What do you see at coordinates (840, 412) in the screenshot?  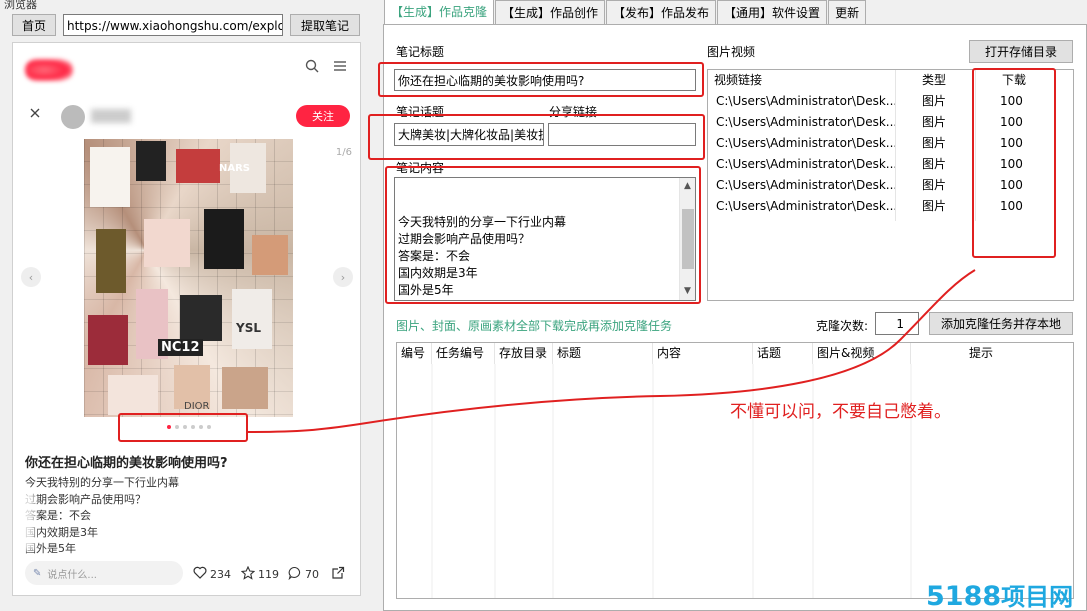 I see `annotation-text: 不懂可以问，不要自己憋着。` at bounding box center [840, 412].